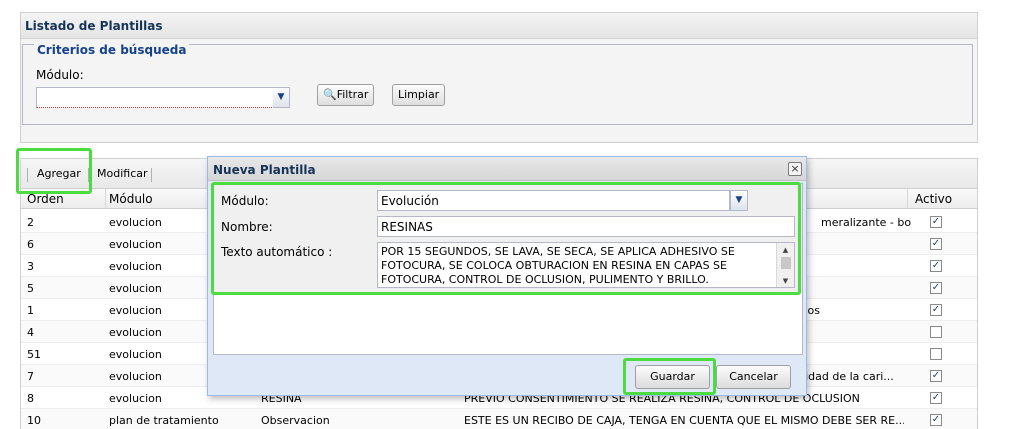  I want to click on column-header-modulo: Módulo, so click(131, 199).